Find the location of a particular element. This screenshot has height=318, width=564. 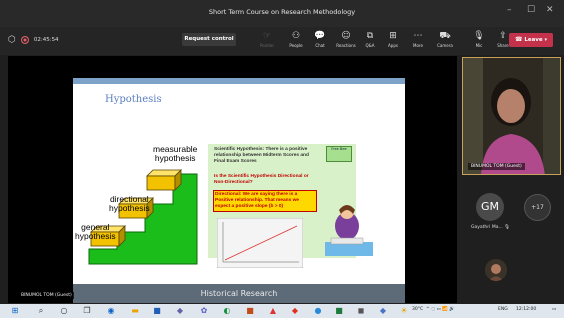

presenter-image is located at coordinates (511, 116).